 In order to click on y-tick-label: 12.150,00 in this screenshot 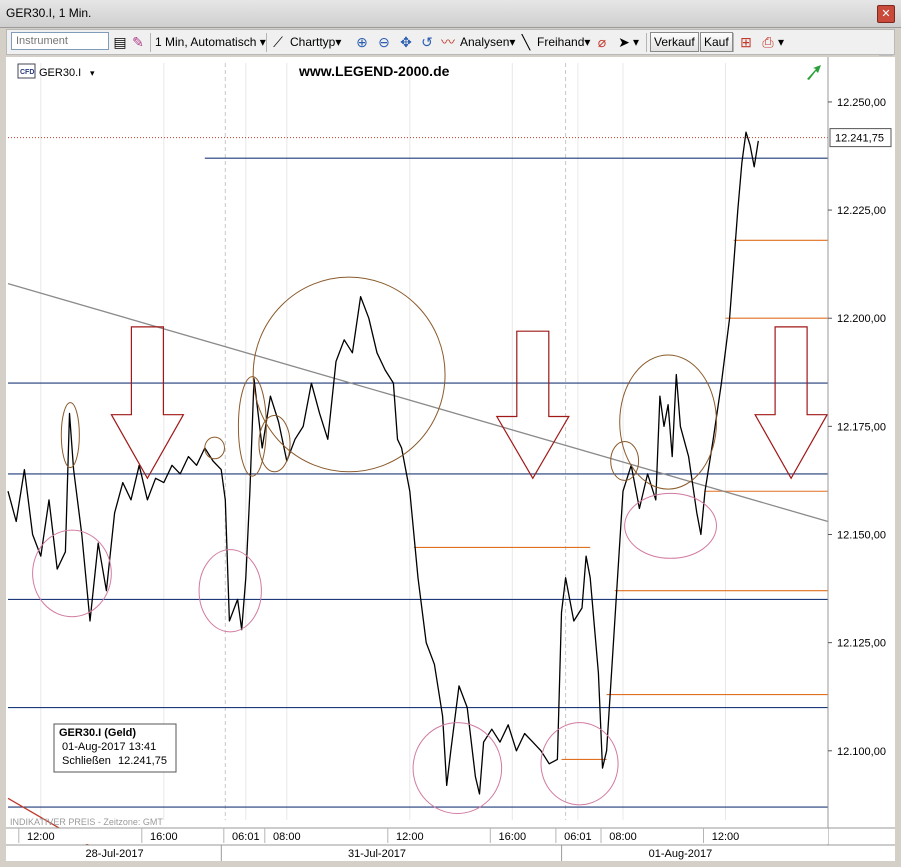, I will do `click(861, 536)`.